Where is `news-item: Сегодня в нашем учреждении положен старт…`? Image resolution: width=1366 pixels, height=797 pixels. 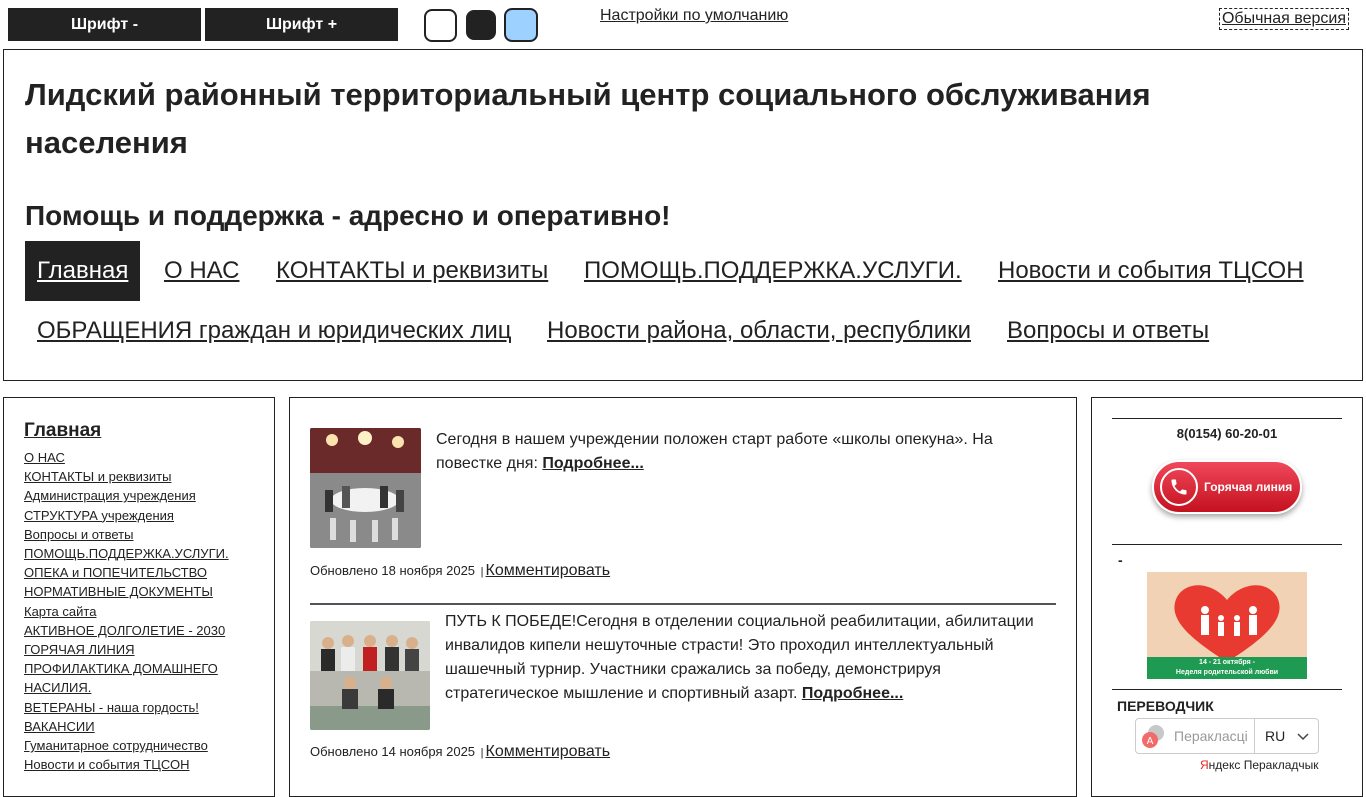 news-item: Сегодня в нашем учреждении положен старт… is located at coordinates (683, 513).